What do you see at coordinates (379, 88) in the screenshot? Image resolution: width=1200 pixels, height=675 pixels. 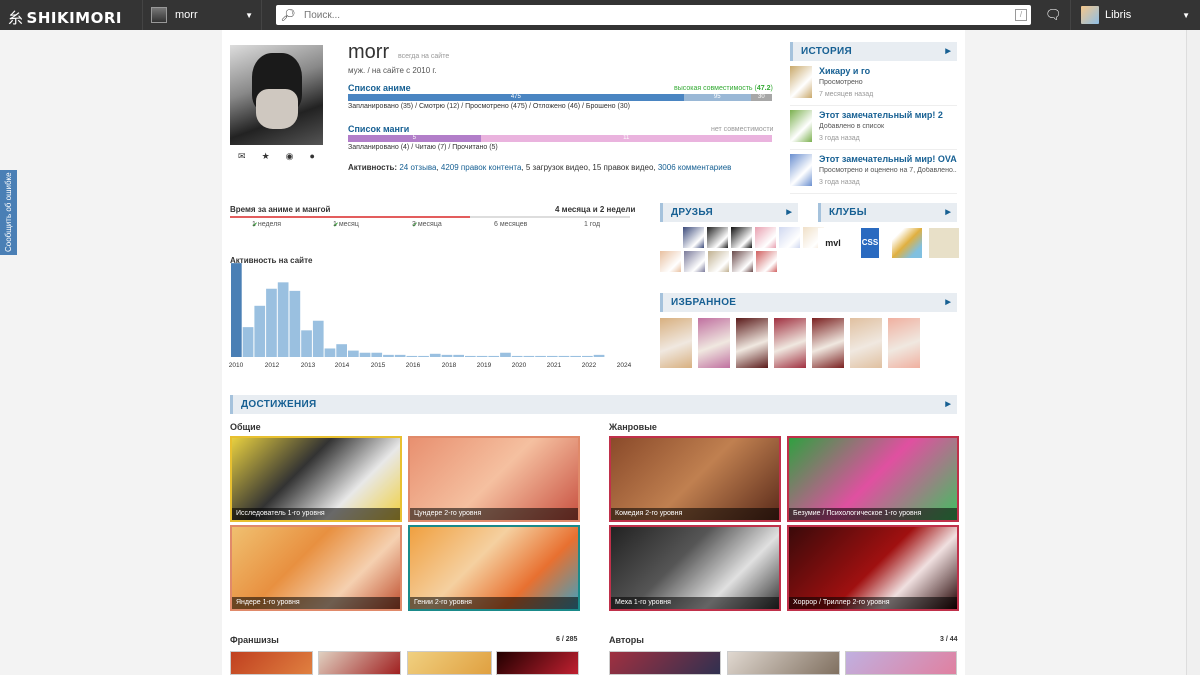 I see `anime-list-link: Список аниме` at bounding box center [379, 88].